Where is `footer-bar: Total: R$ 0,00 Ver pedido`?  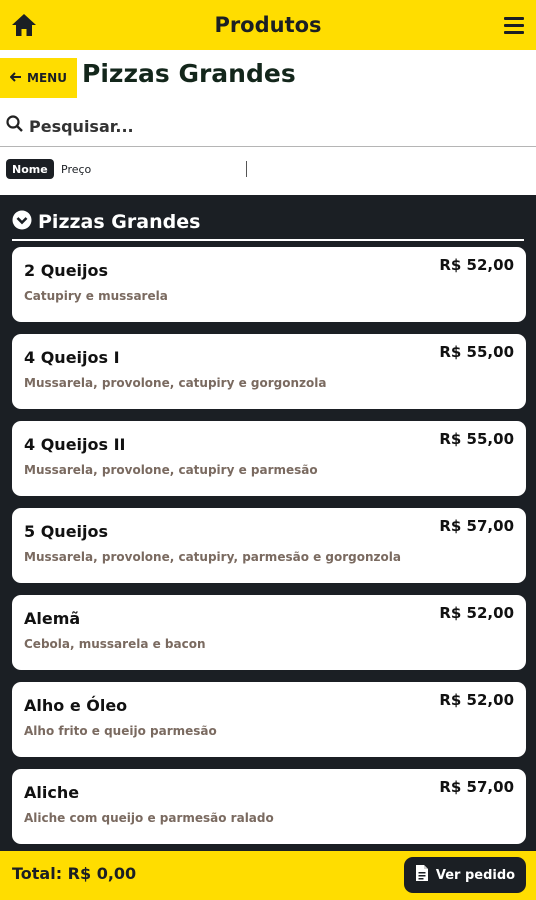
footer-bar: Total: R$ 0,00 Ver pedido is located at coordinates (268, 875).